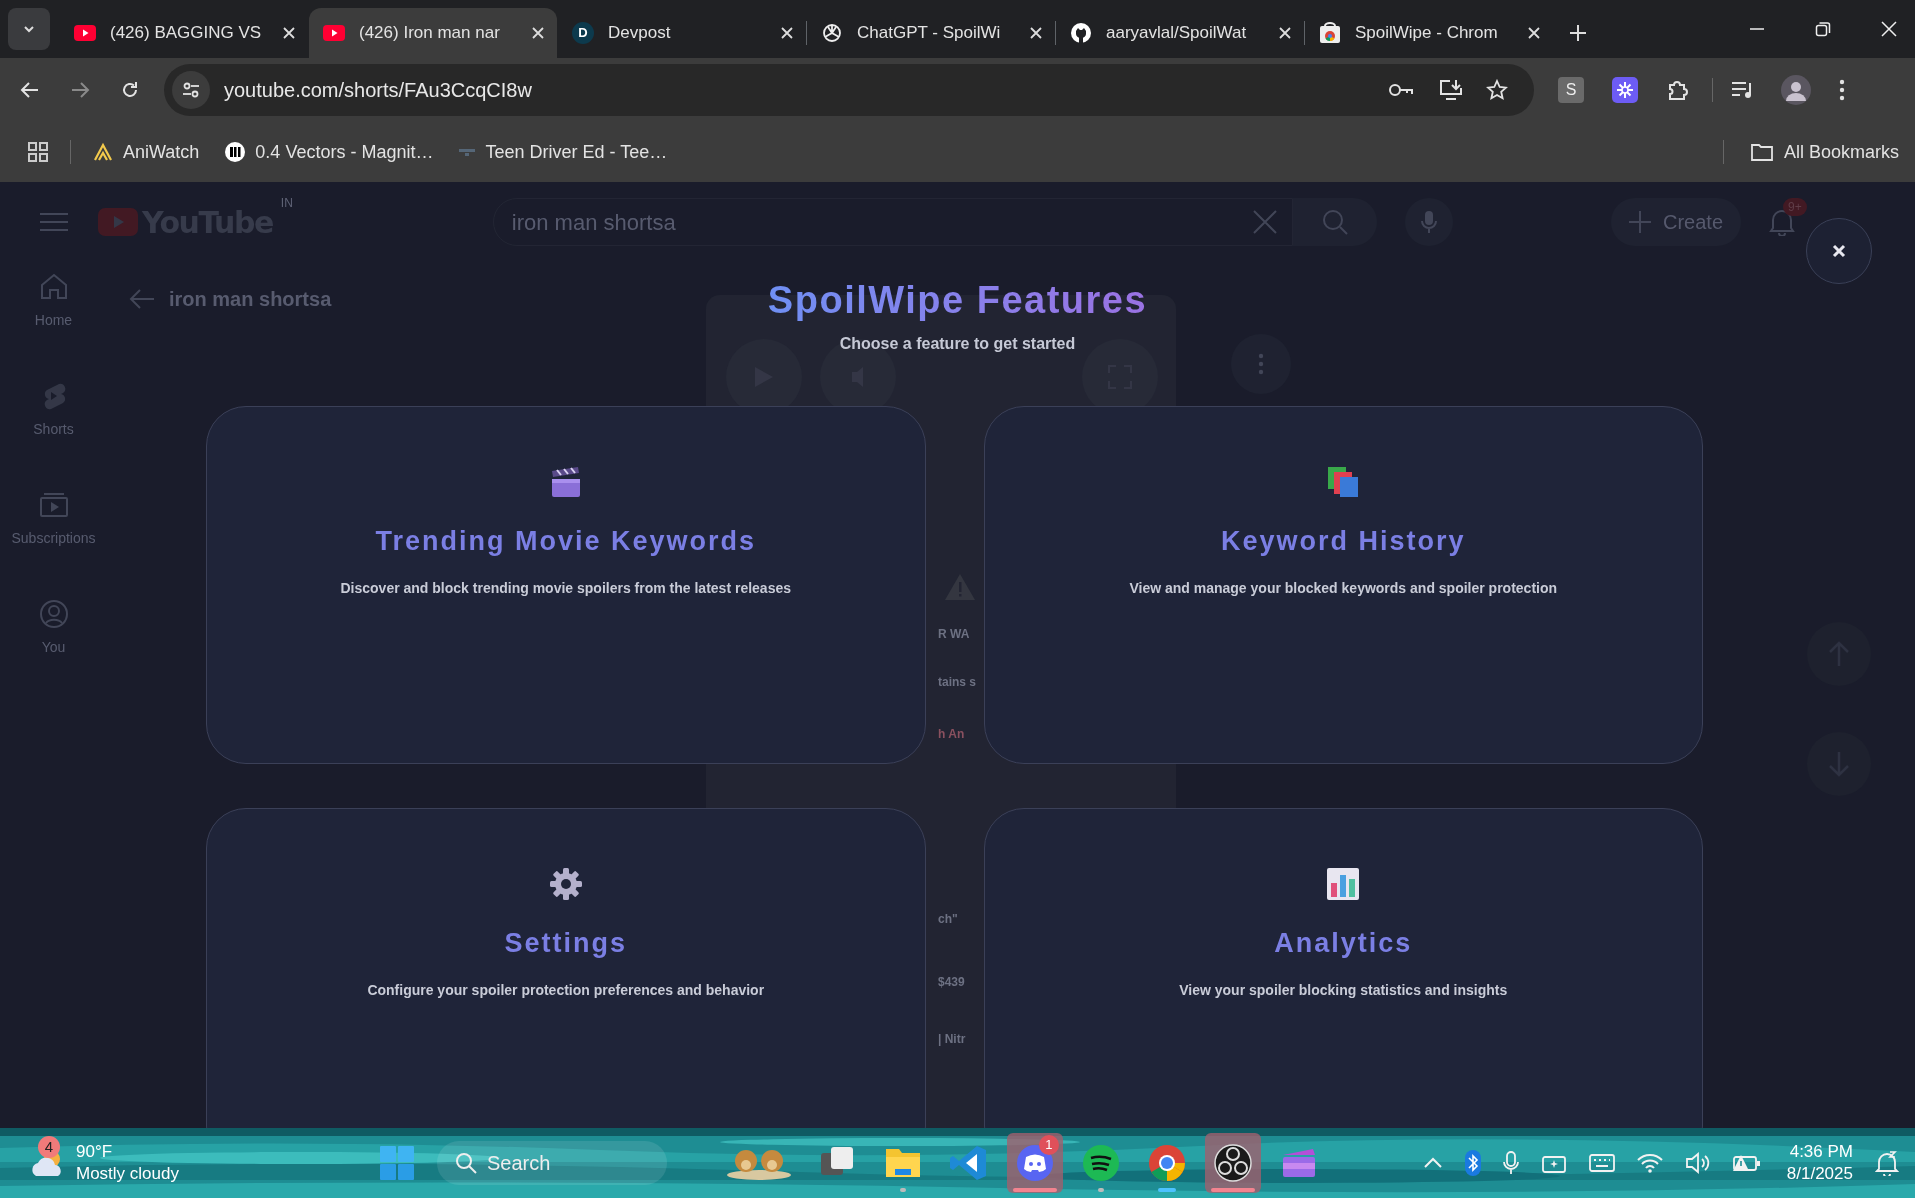 The image size is (1915, 1198). I want to click on tab-title: (426) BAGGING VS, so click(186, 33).